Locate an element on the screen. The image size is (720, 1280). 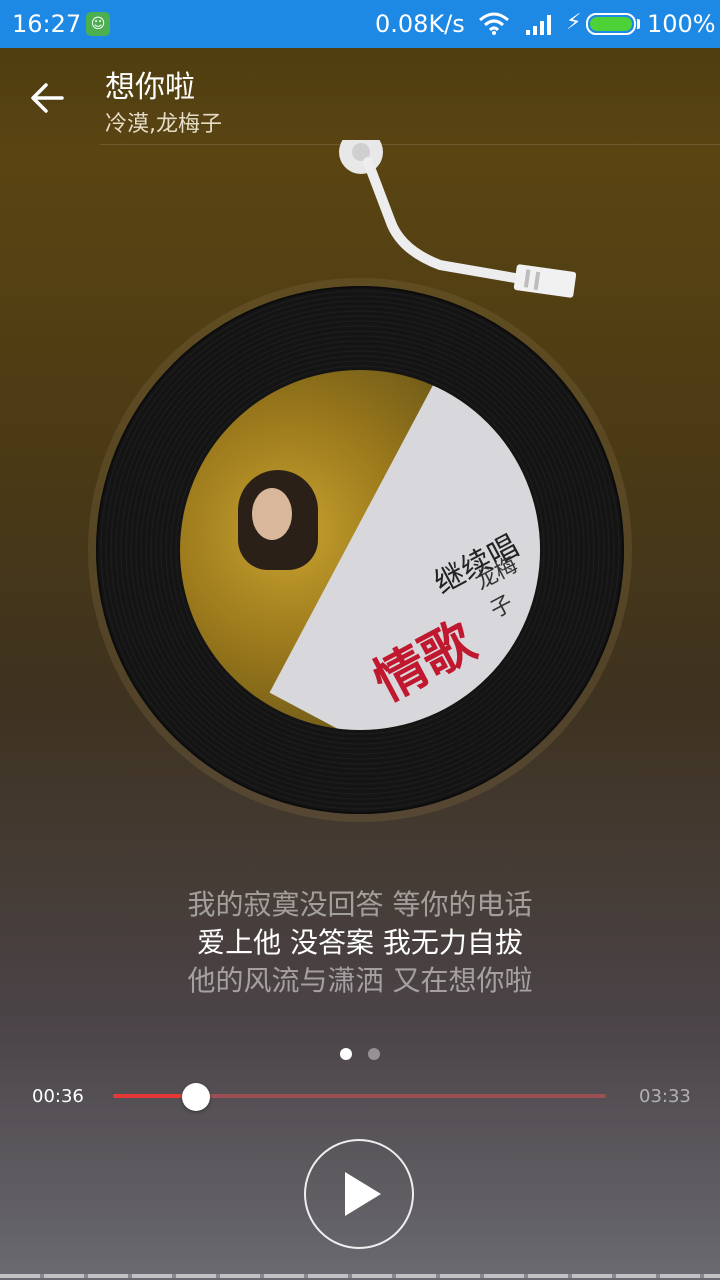
back-button is located at coordinates (48, 98).